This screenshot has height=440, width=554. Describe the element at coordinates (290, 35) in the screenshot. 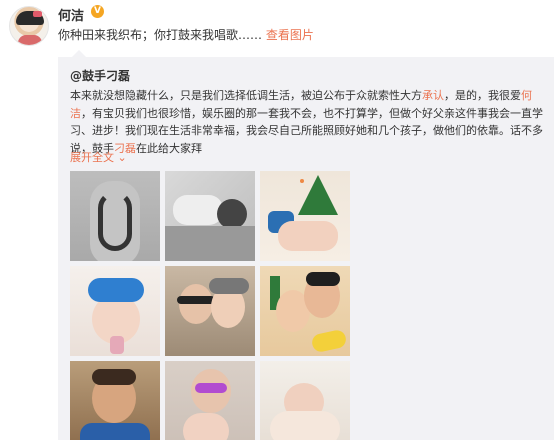

I see `see-pictures-link: 查看图片` at that location.